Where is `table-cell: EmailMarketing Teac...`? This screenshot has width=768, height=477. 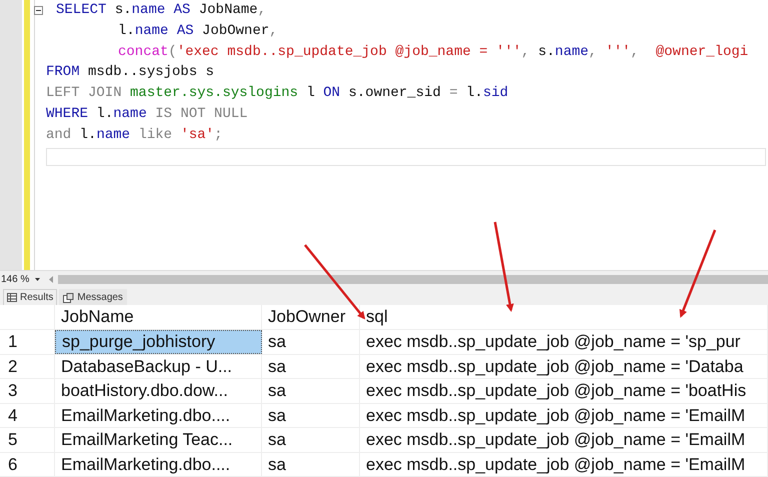 table-cell: EmailMarketing Teac... is located at coordinates (158, 440).